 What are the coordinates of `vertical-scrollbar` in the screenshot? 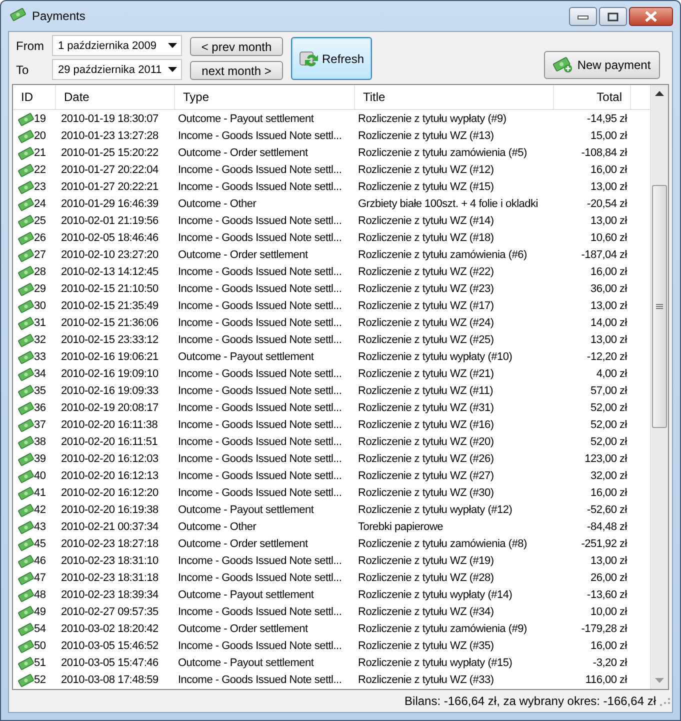 It's located at (659, 386).